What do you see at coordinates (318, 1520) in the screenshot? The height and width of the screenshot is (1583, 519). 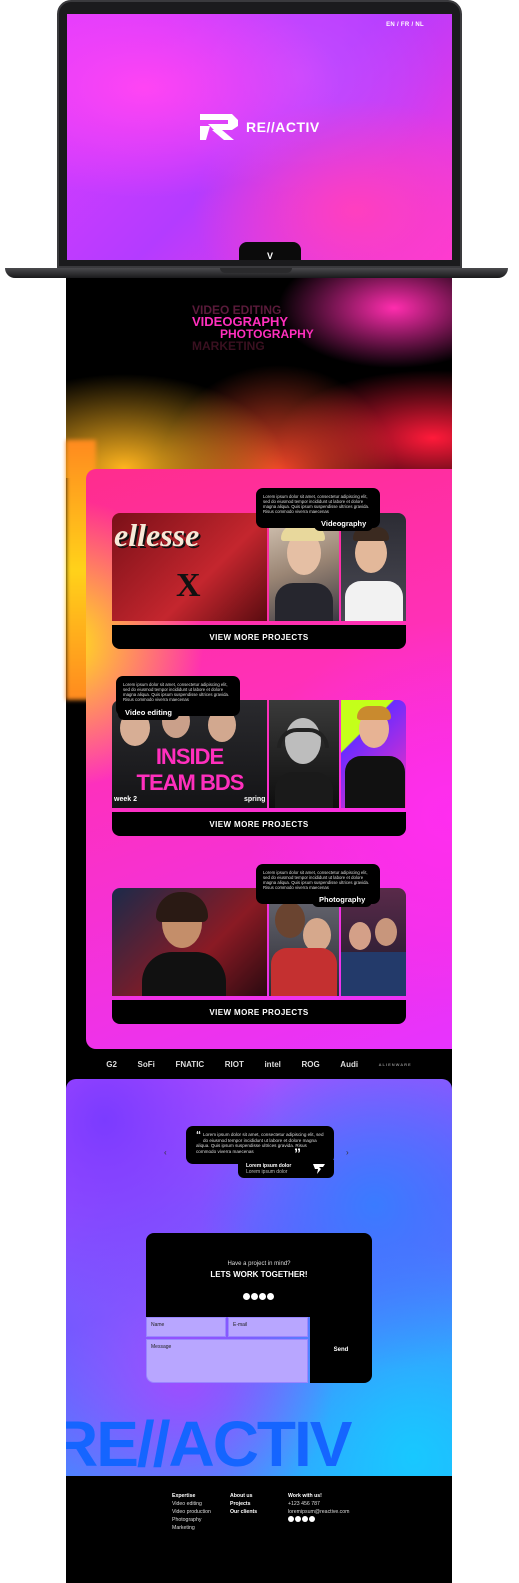 I see `footer-social` at bounding box center [318, 1520].